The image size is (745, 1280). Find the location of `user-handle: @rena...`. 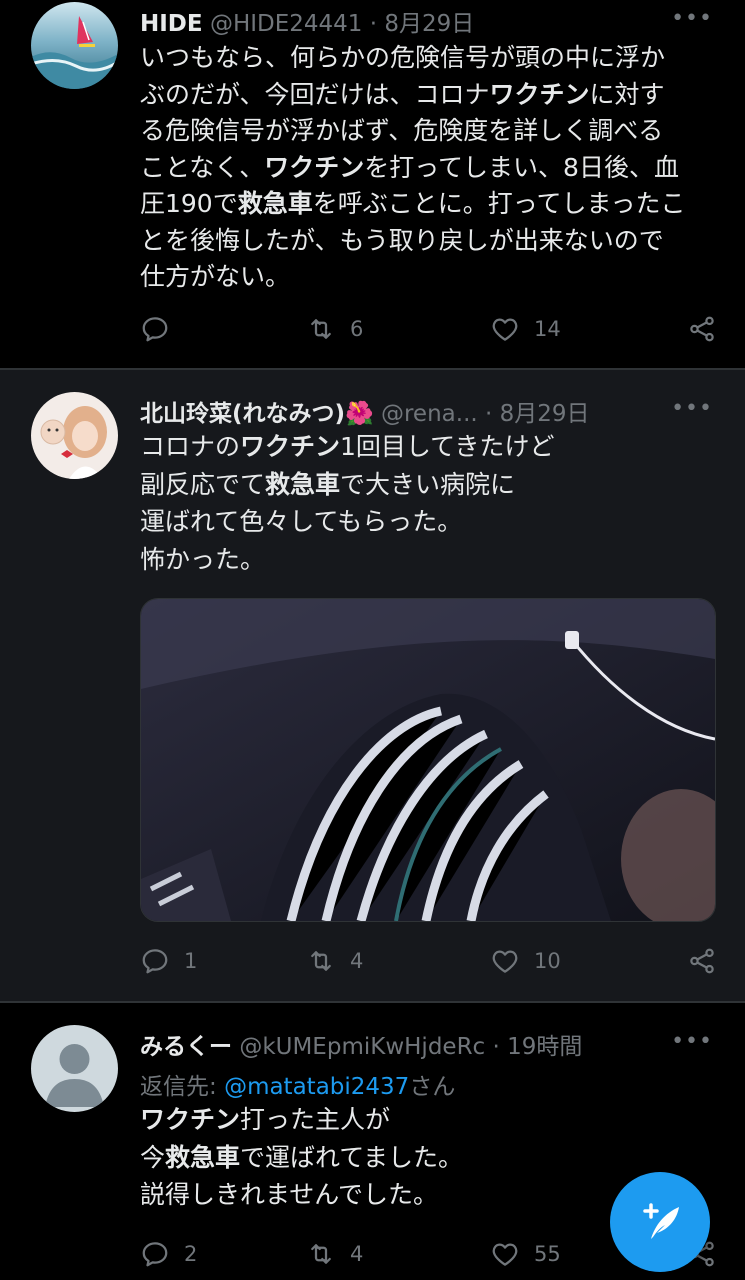

user-handle: @rena... is located at coordinates (429, 414).